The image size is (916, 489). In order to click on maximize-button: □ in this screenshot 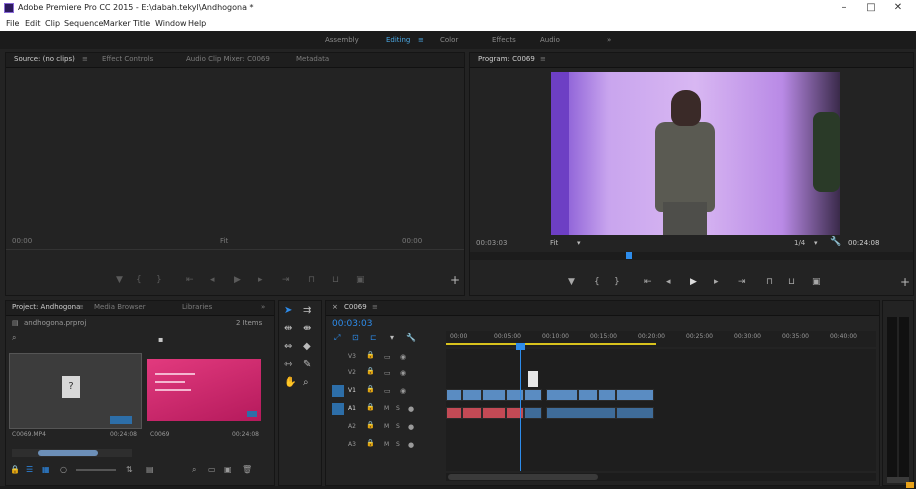, I will do `click(871, 7)`.